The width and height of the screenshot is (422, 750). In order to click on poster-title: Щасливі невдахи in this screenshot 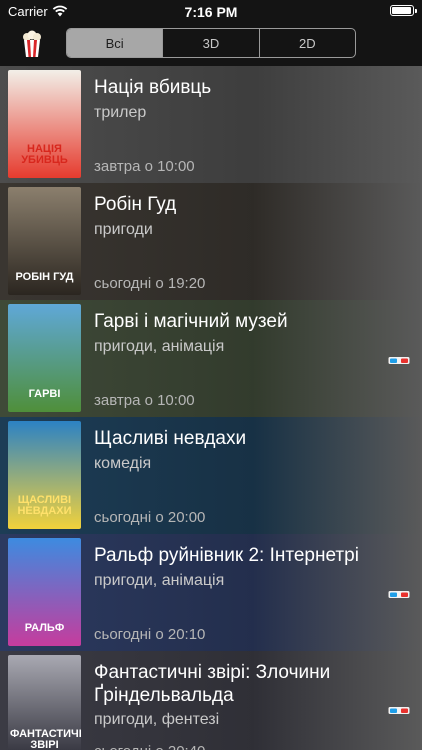, I will do `click(44, 505)`.